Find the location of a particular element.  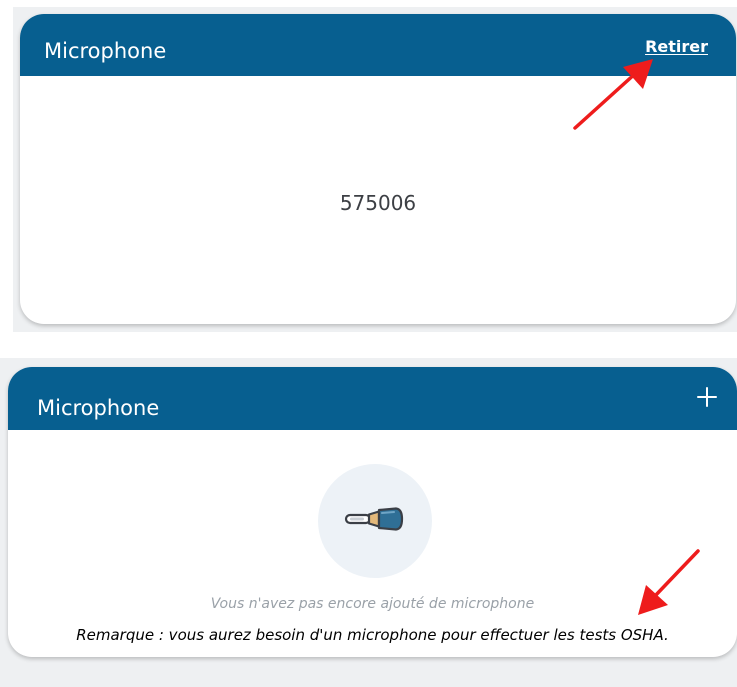

plus-icon is located at coordinates (707, 397).